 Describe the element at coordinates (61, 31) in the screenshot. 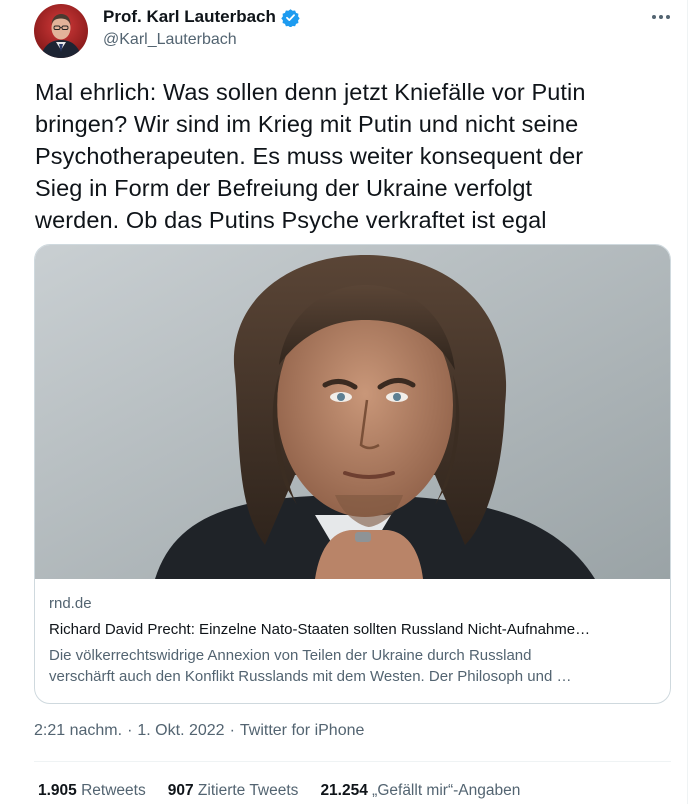

I see `author-avatar` at that location.